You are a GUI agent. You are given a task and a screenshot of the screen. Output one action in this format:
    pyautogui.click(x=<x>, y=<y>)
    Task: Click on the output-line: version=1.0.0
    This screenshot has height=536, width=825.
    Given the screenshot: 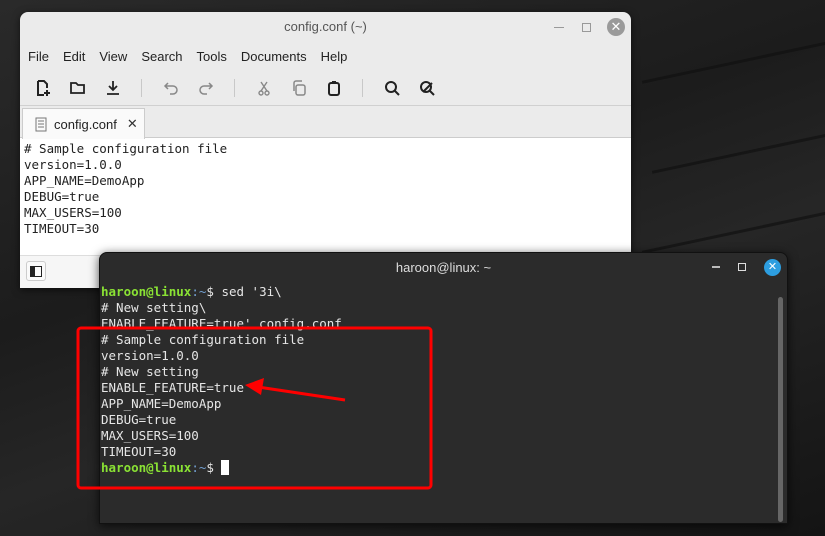 What is the action you would take?
    pyautogui.click(x=150, y=355)
    